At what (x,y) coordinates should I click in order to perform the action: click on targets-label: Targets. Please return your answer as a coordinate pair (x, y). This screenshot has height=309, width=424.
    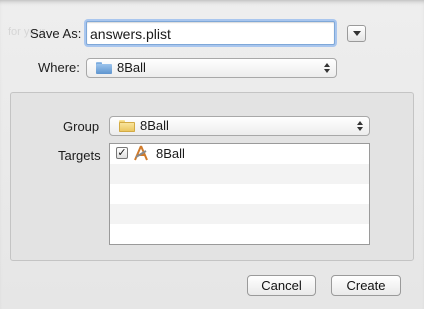
    Looking at the image, I should click on (79, 155).